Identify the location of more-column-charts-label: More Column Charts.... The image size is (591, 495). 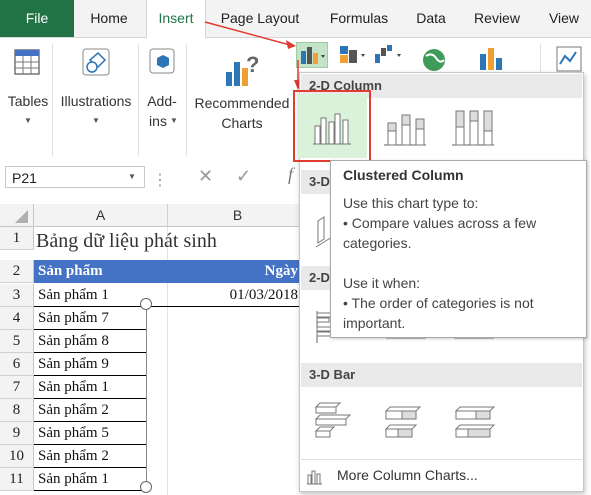
(407, 475).